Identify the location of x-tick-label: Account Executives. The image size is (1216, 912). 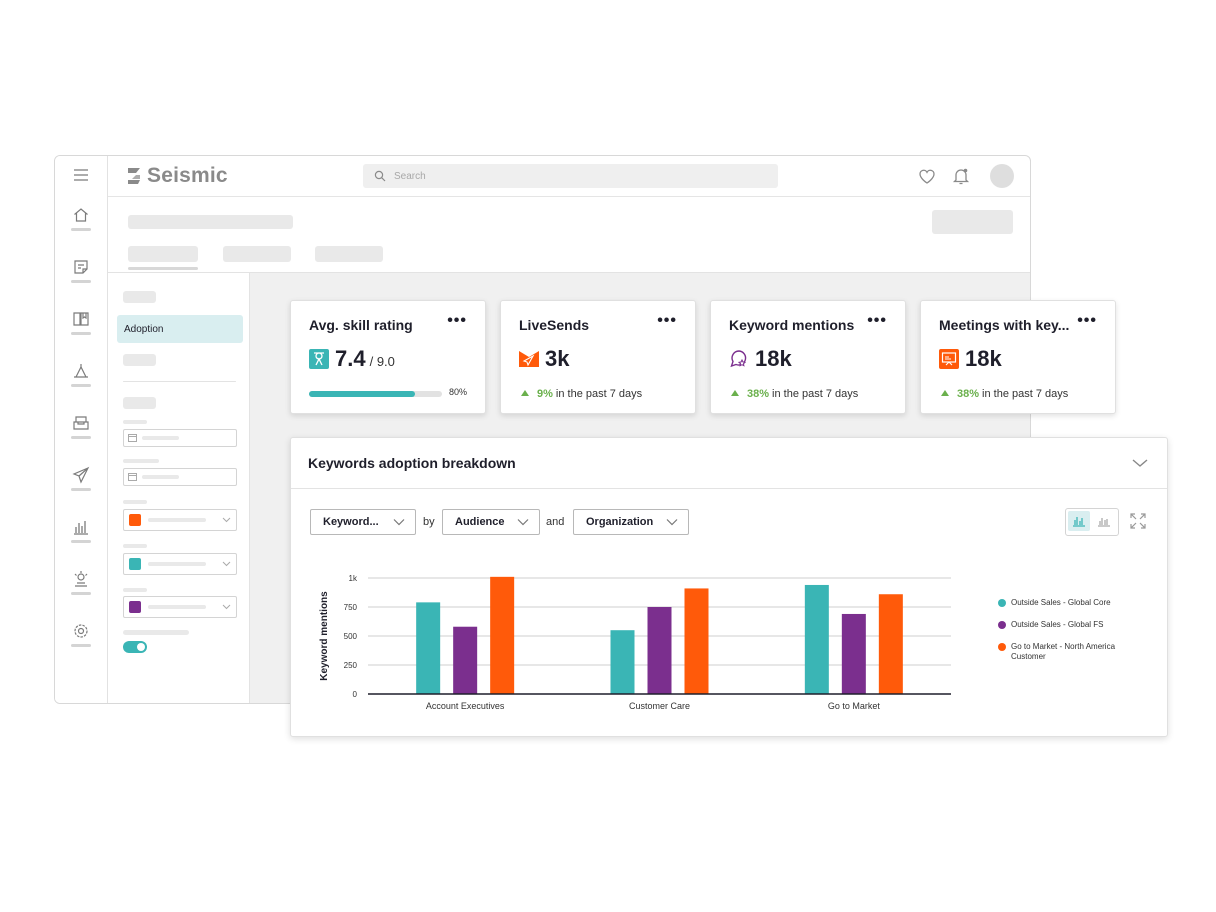
(465, 706).